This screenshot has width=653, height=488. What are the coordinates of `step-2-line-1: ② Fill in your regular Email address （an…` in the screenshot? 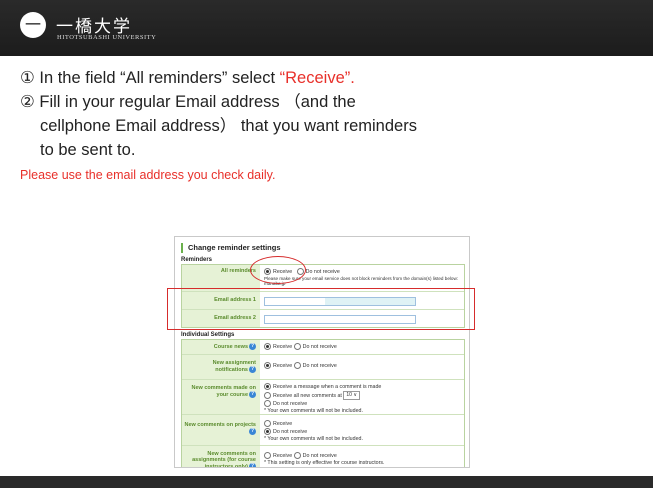 It's located at (188, 102).